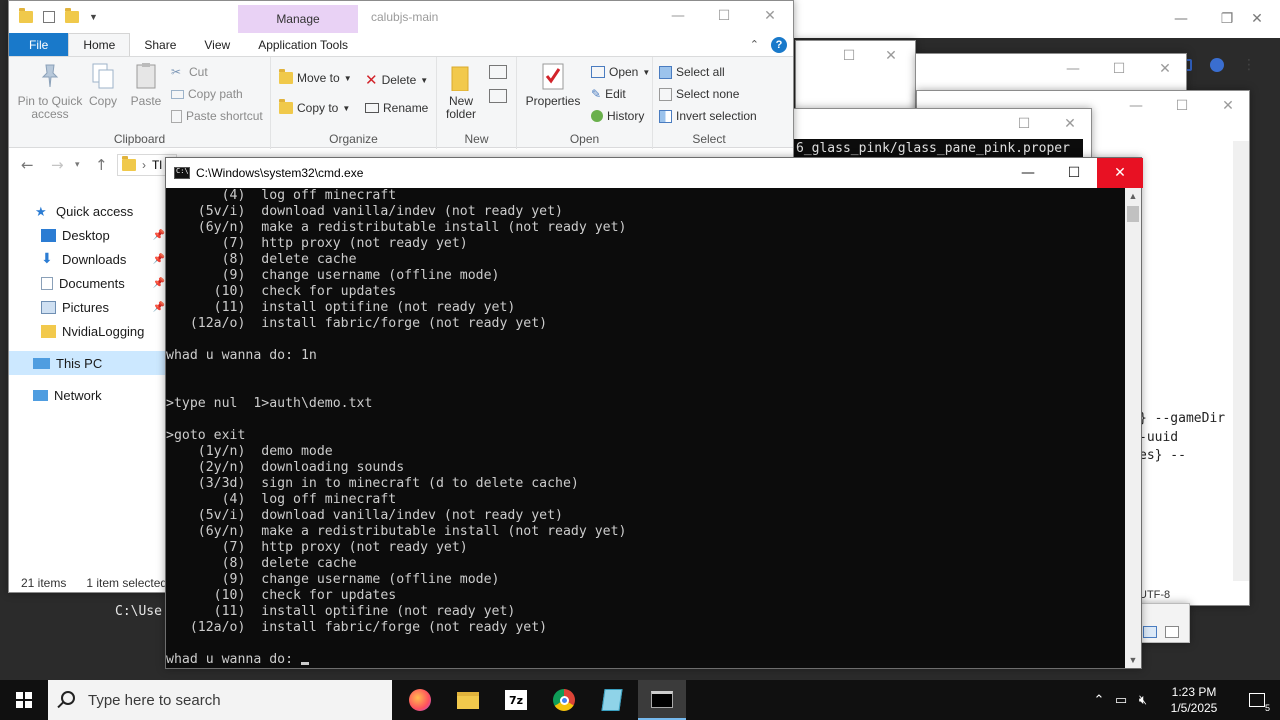 The image size is (1280, 720). Describe the element at coordinates (779, 44) in the screenshot. I see `help-icon: ?` at that location.